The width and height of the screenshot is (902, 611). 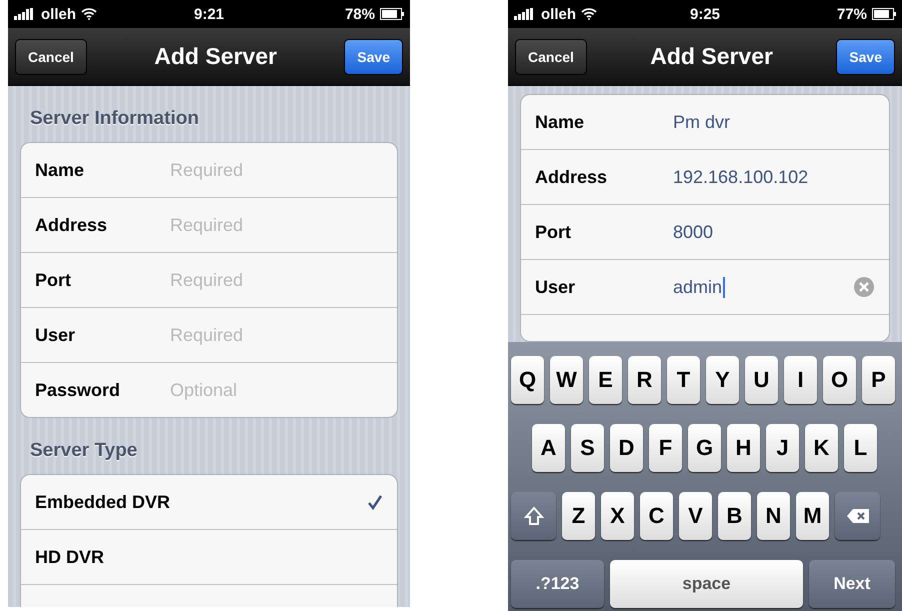 I want to click on keyboard-key: G, so click(x=704, y=448).